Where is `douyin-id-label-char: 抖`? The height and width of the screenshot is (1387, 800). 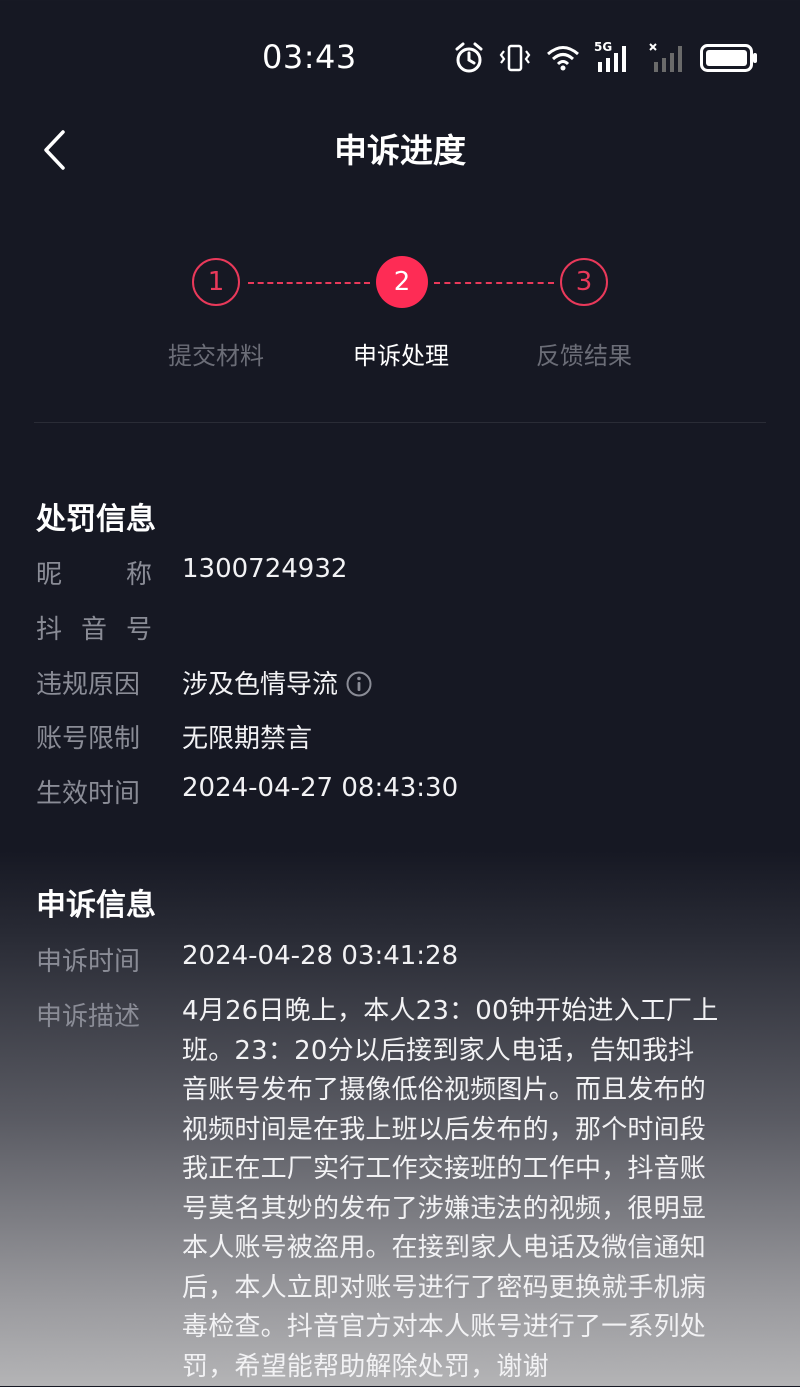
douyin-id-label-char: 抖 is located at coordinates (49, 627).